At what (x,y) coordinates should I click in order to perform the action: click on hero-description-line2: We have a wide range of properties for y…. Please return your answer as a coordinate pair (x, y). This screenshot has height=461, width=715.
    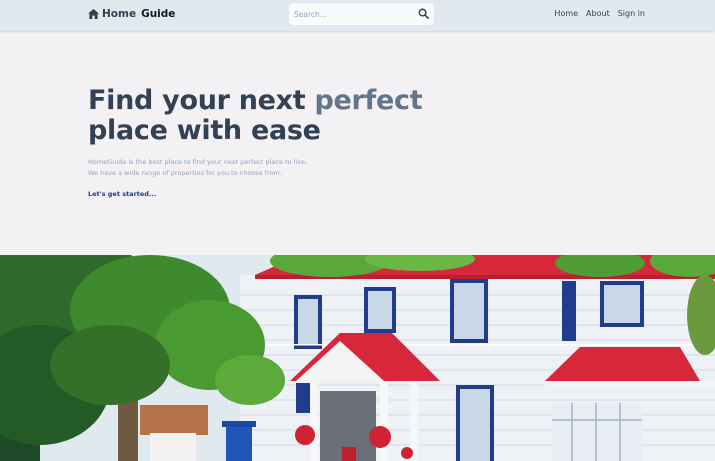
    Looking at the image, I should click on (185, 173).